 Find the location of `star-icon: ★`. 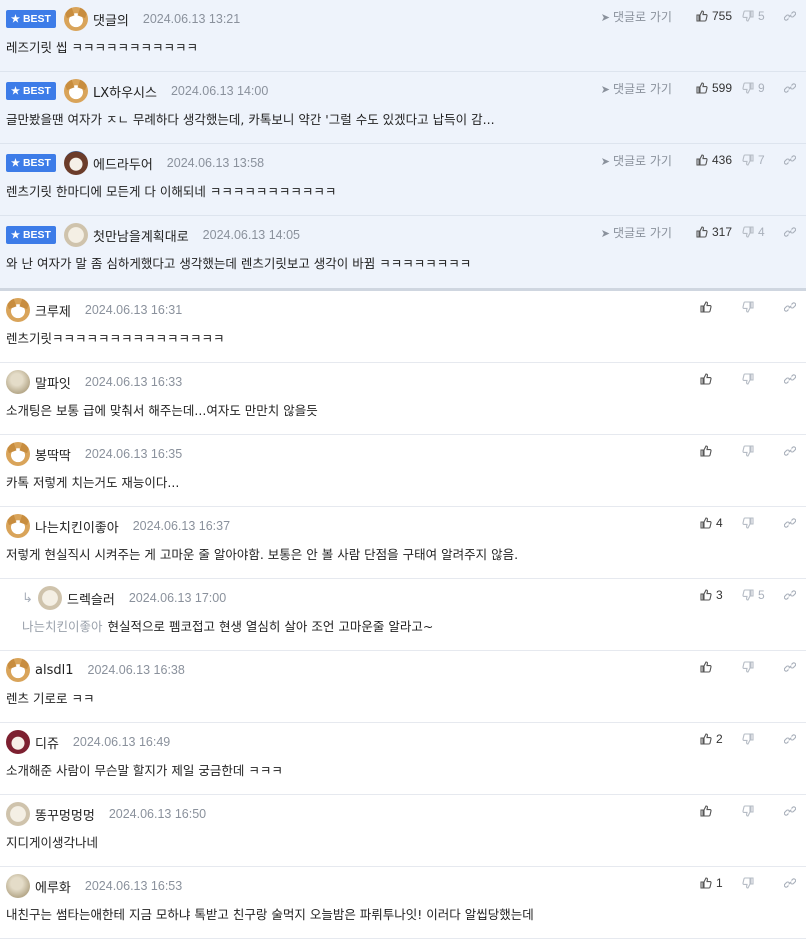

star-icon: ★ is located at coordinates (15, 19).